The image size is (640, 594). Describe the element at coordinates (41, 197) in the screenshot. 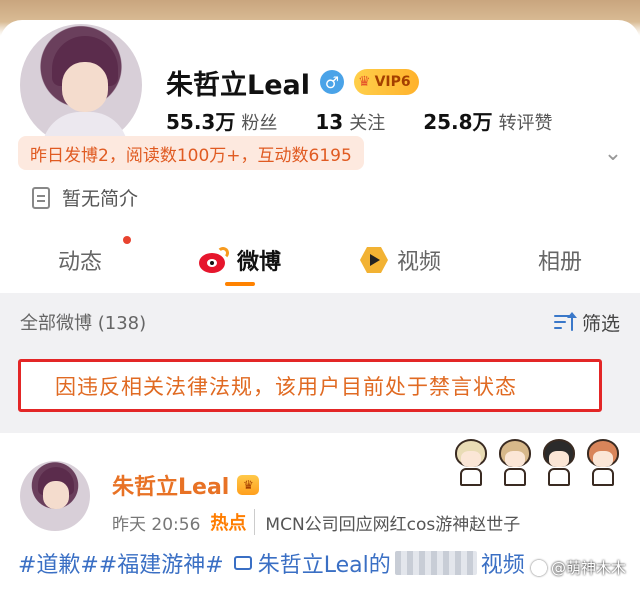

I see `document-icon` at that location.